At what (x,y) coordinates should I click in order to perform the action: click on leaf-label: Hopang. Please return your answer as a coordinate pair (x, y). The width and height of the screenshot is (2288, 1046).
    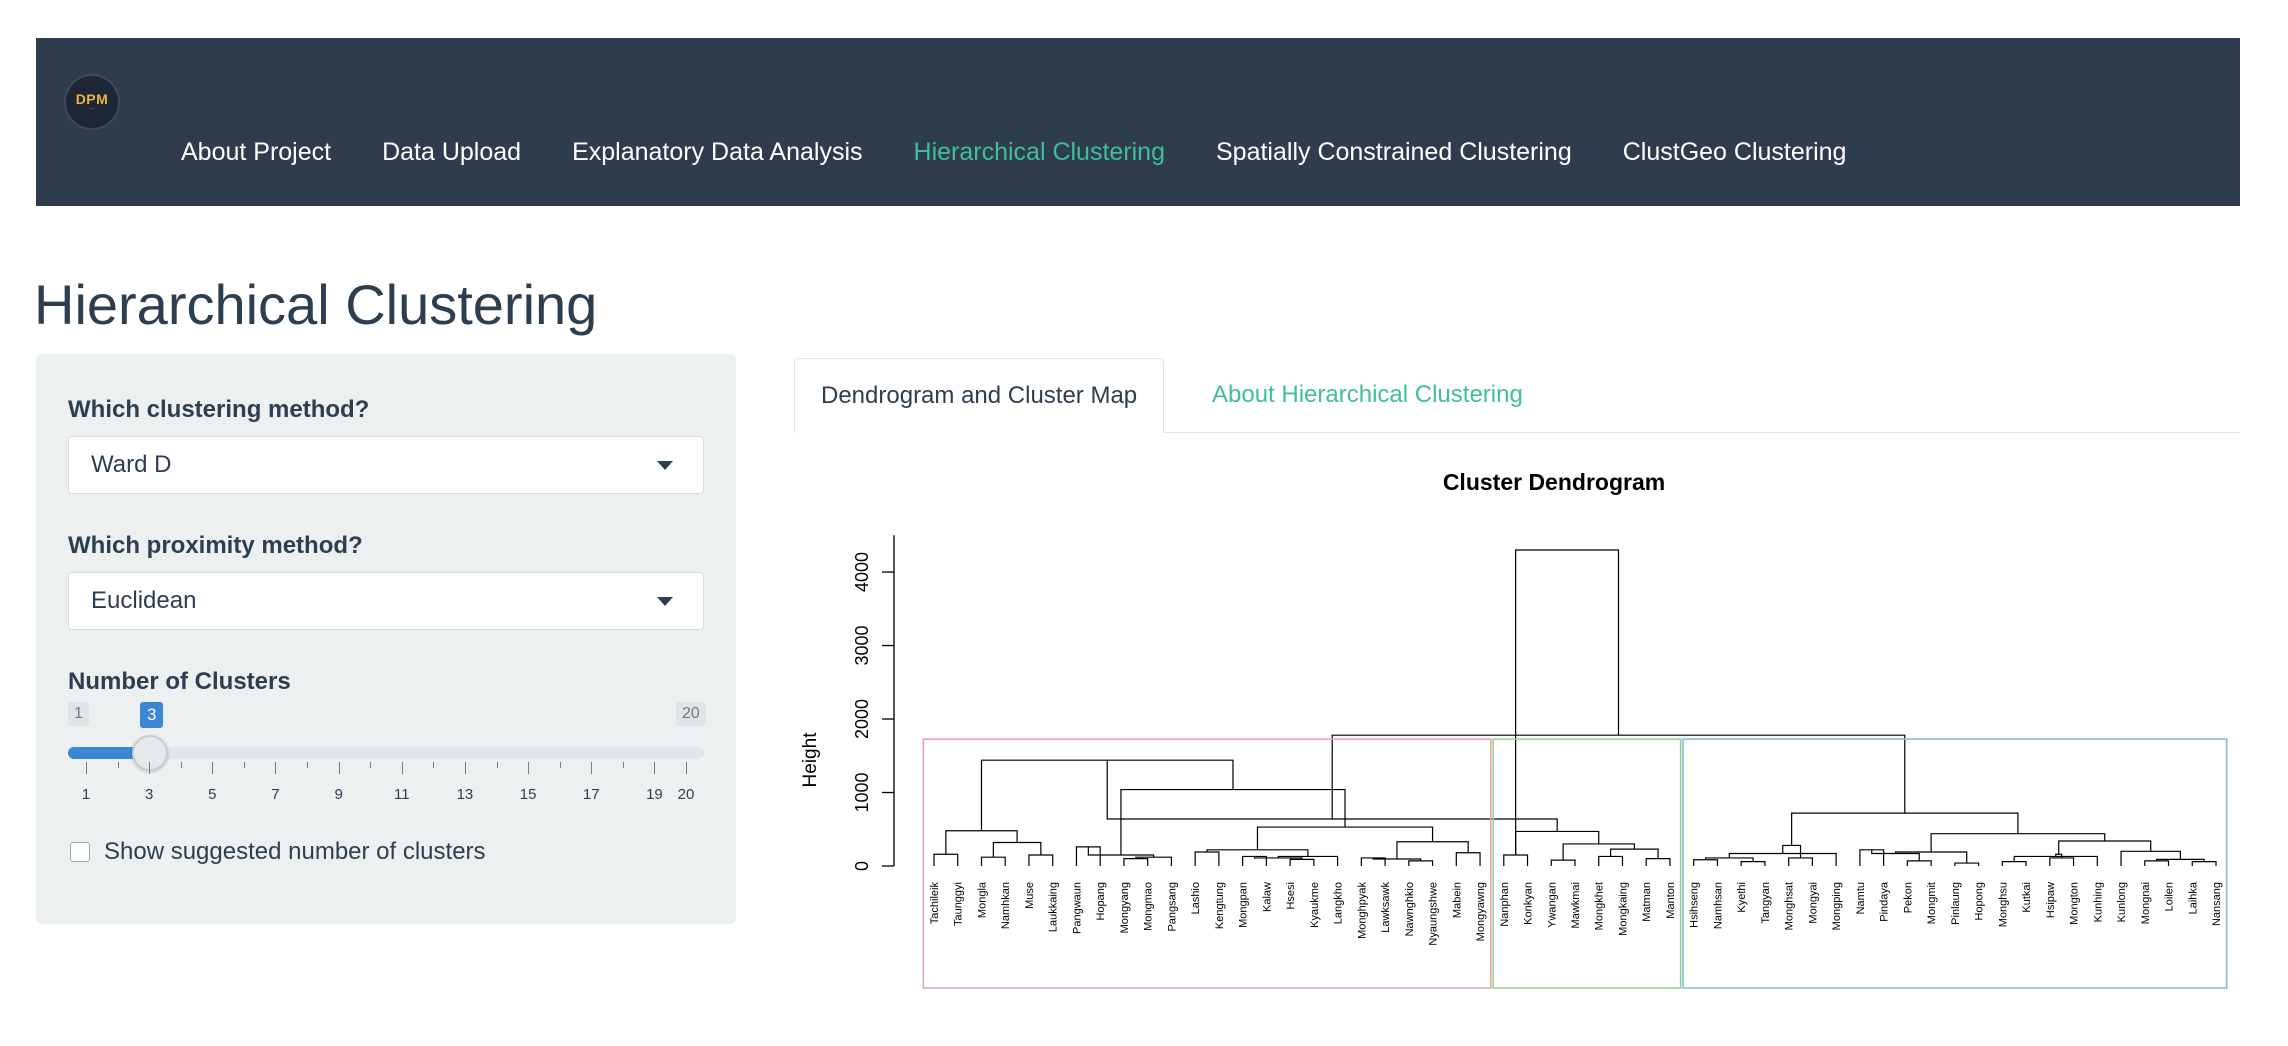
    Looking at the image, I should click on (1101, 901).